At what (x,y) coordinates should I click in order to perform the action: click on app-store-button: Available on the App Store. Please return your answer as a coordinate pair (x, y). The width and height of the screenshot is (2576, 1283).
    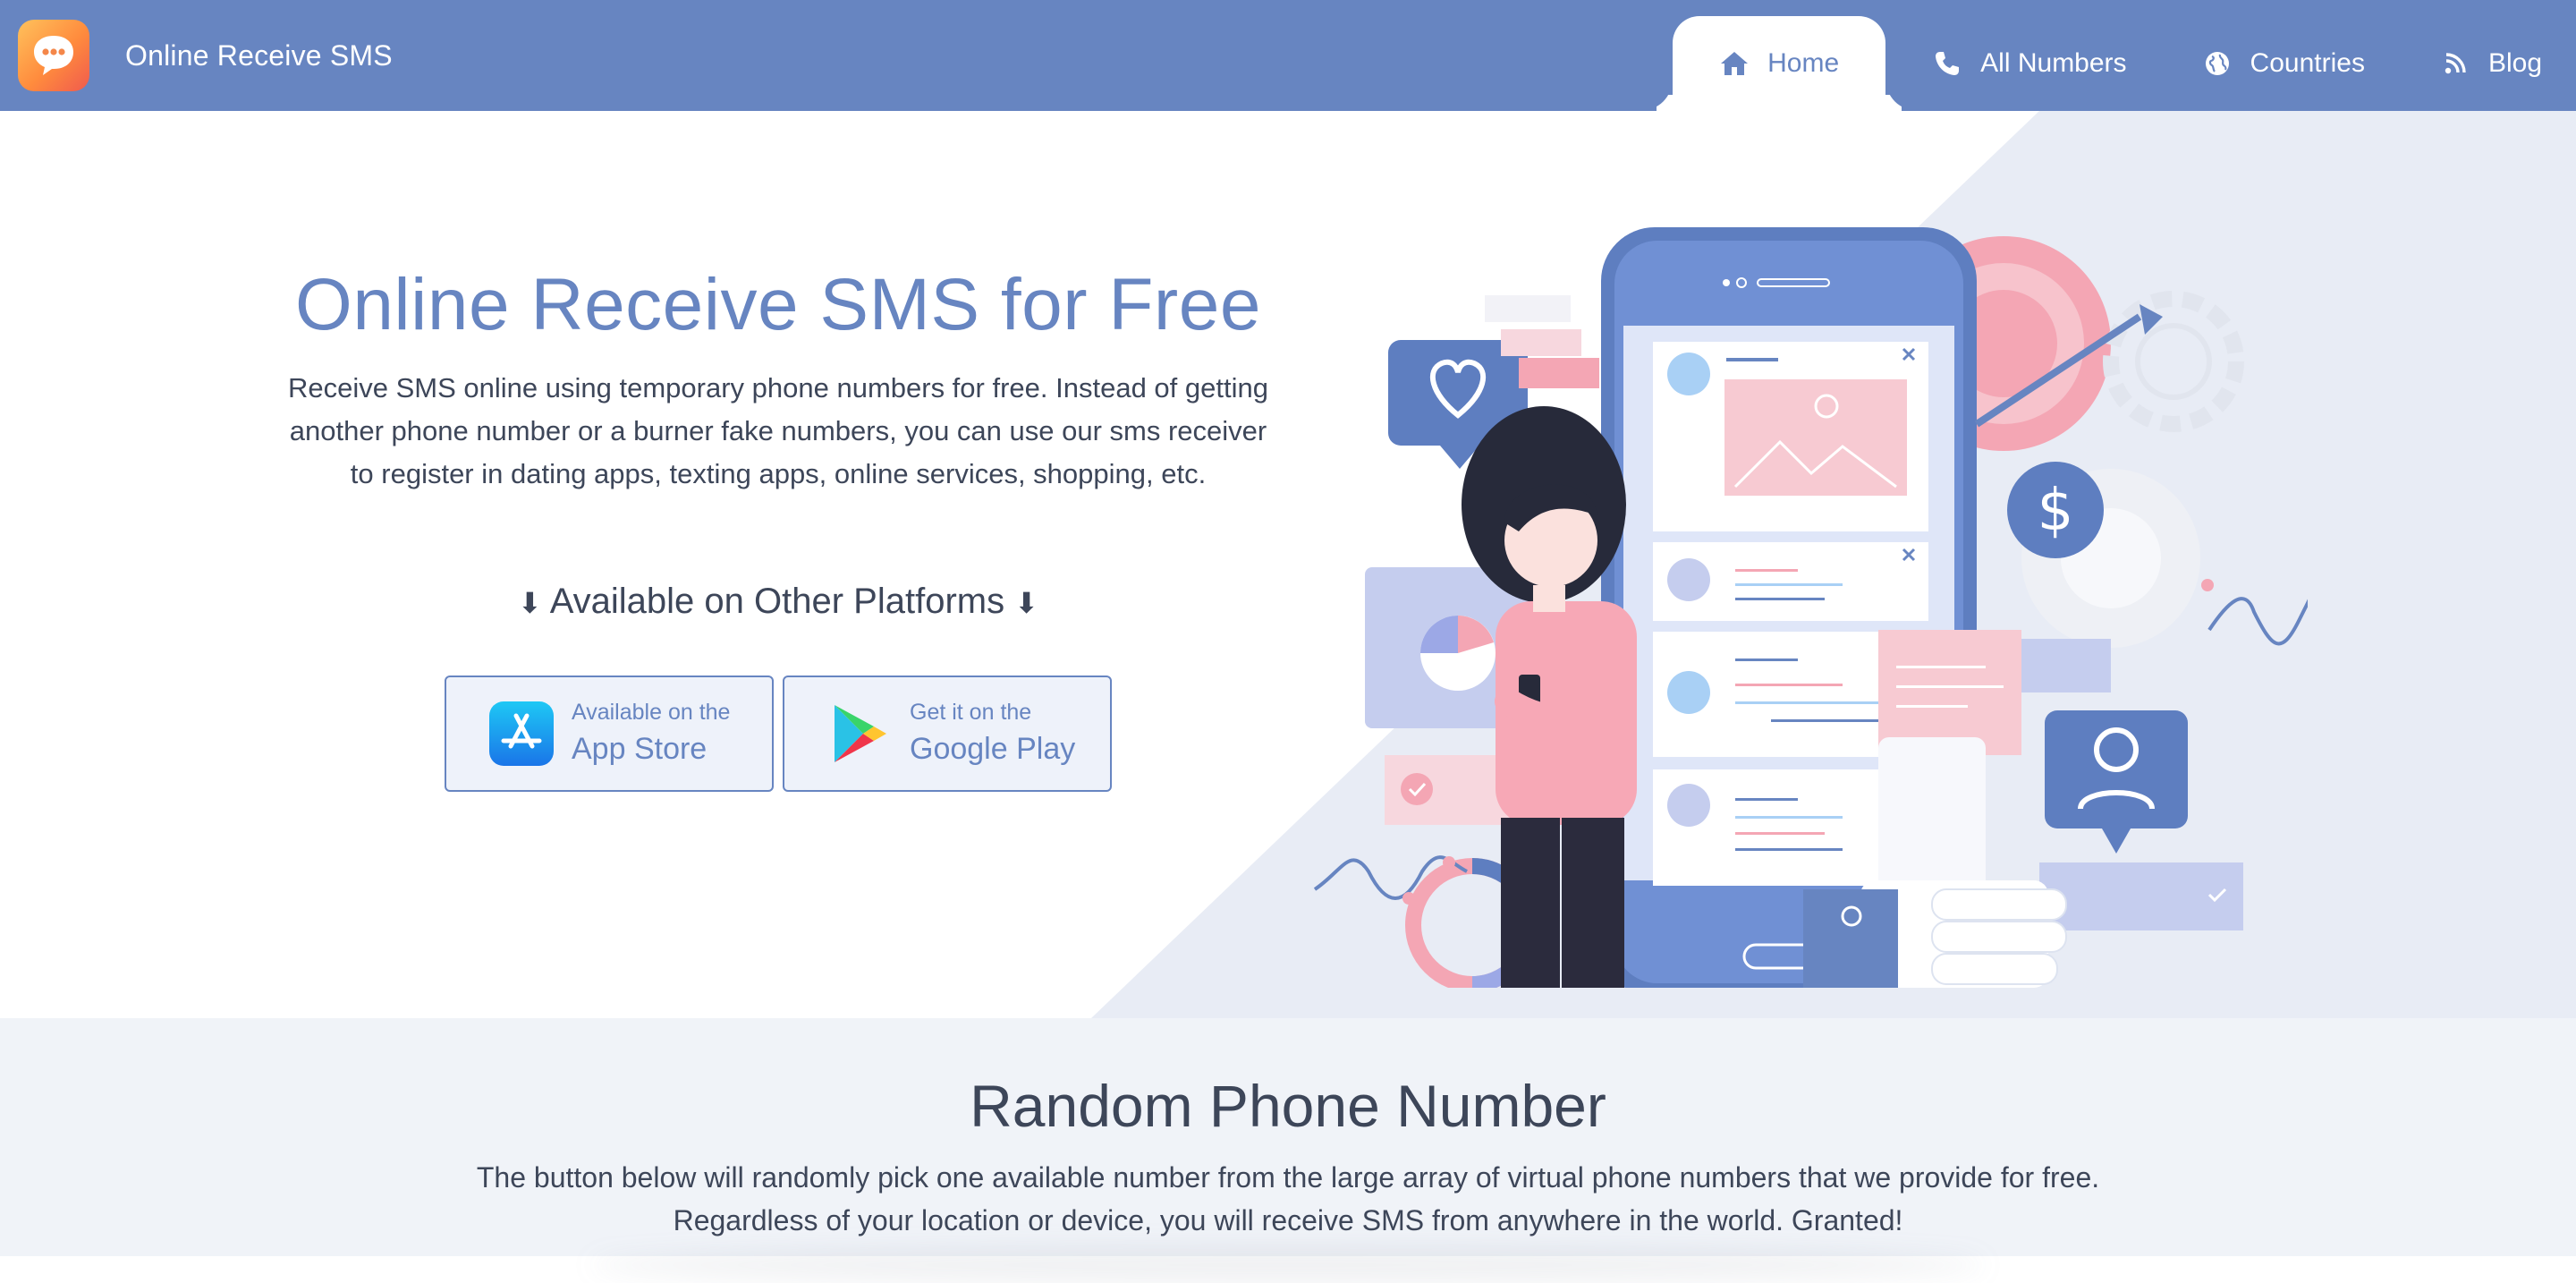
    Looking at the image, I should click on (609, 733).